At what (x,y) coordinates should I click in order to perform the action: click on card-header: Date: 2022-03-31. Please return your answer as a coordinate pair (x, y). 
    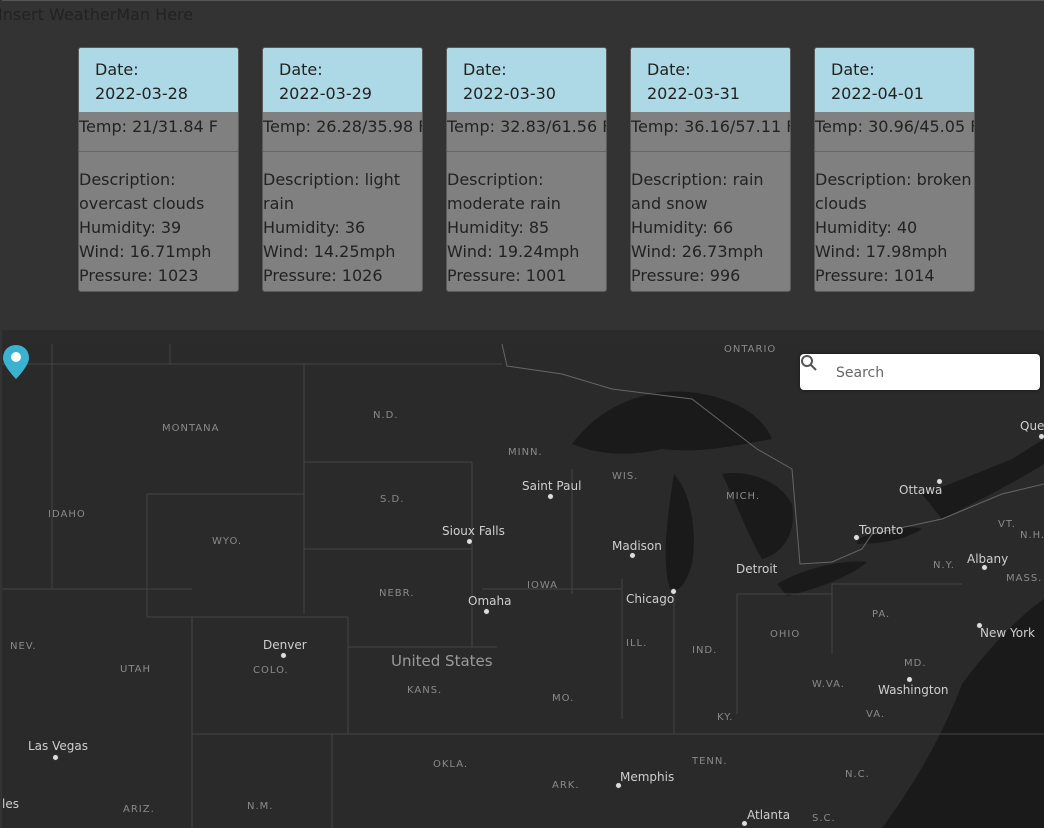
    Looking at the image, I should click on (710, 80).